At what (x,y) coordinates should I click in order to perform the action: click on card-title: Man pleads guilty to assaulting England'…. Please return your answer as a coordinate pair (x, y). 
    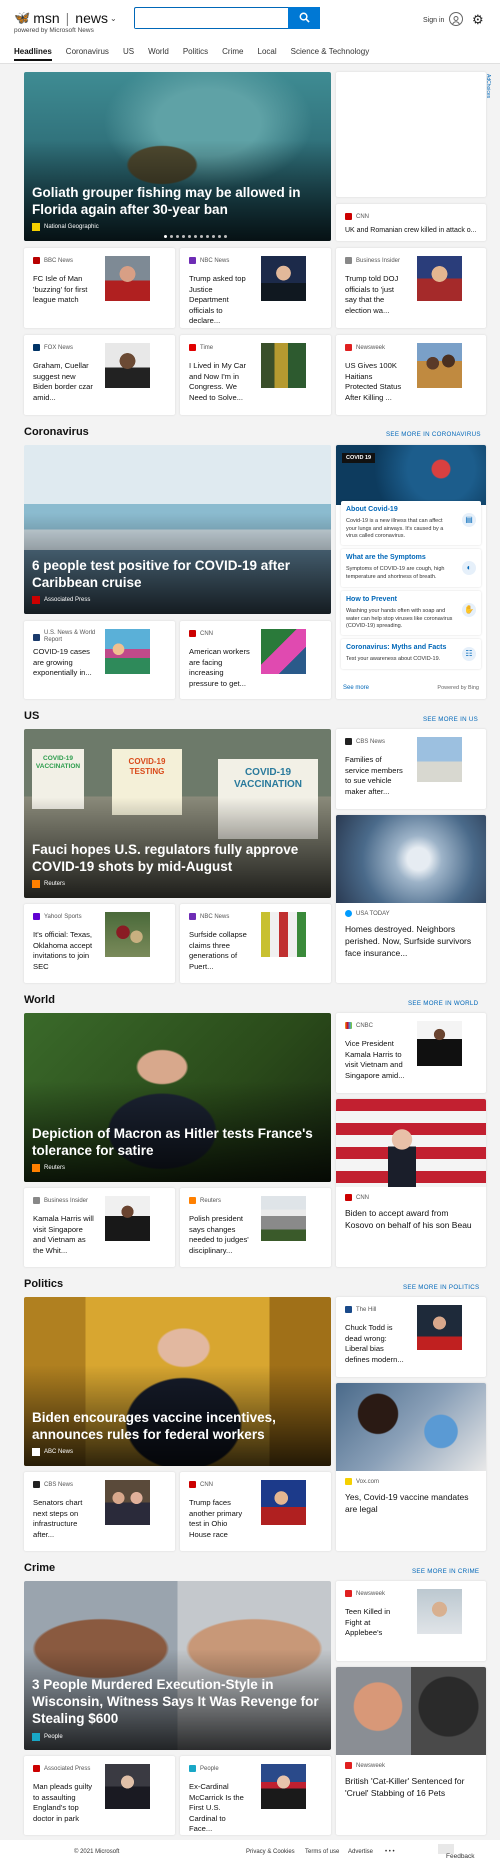
    Looking at the image, I should click on (64, 1803).